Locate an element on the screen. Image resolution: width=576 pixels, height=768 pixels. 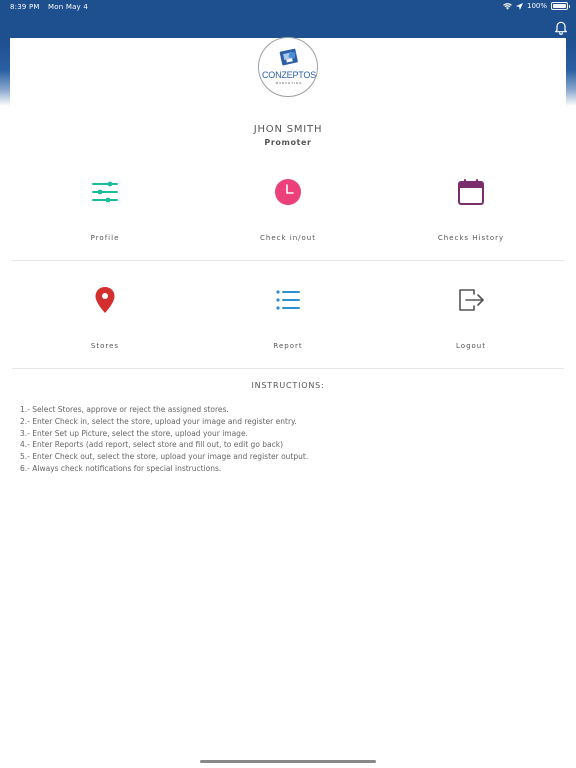
menu-check-in-out: Check in/out is located at coordinates (288, 213).